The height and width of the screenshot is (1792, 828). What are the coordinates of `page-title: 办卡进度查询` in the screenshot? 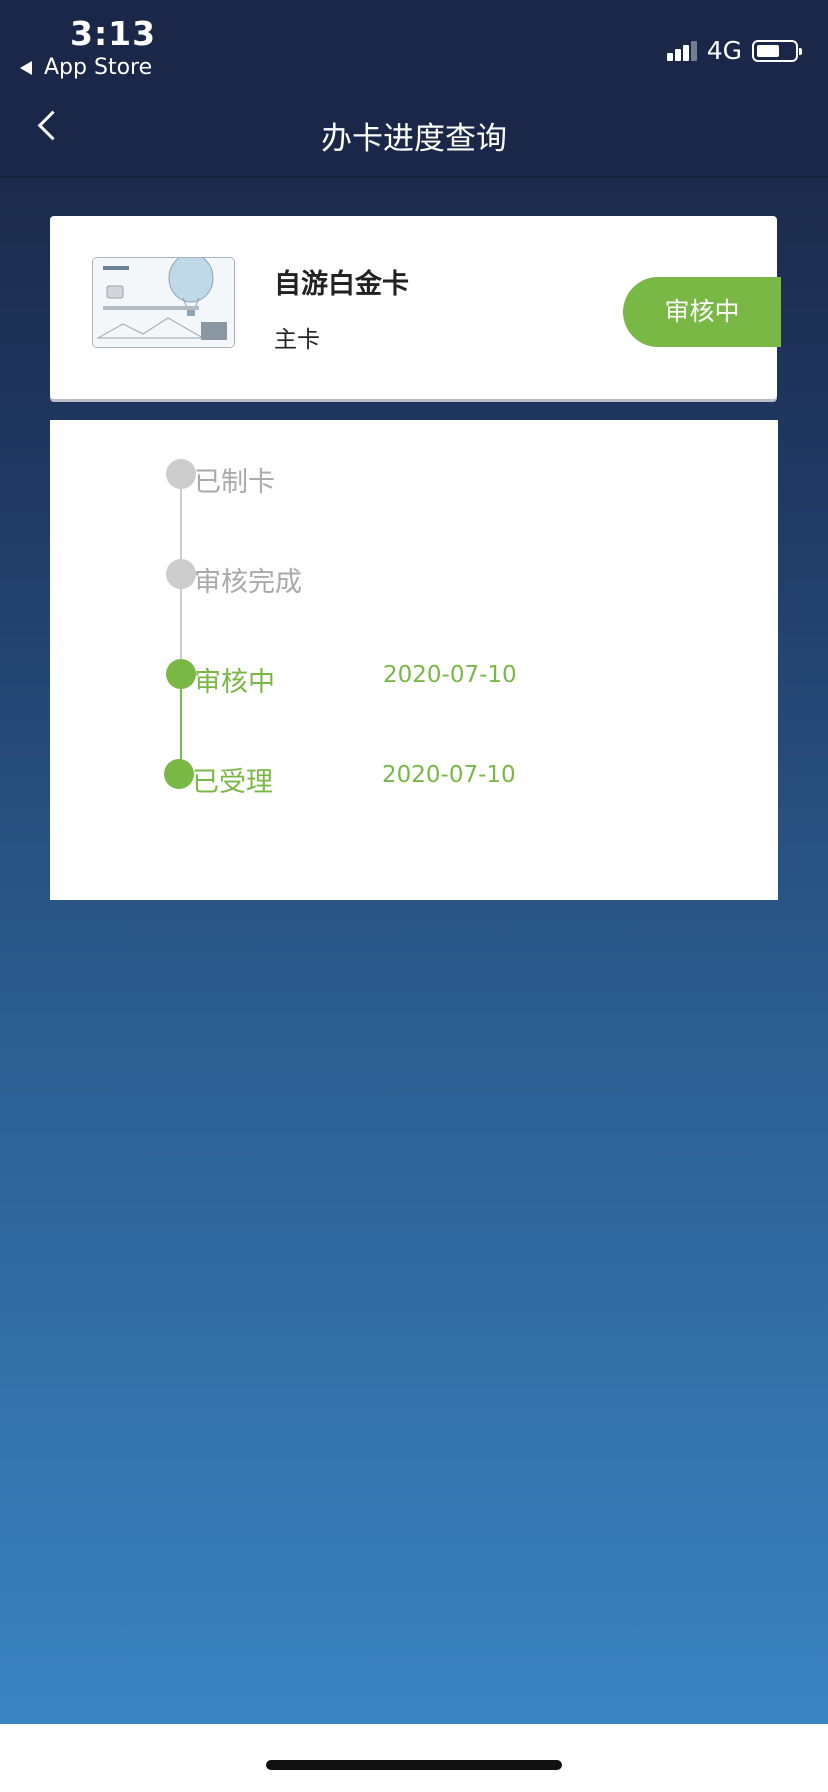 It's located at (414, 139).